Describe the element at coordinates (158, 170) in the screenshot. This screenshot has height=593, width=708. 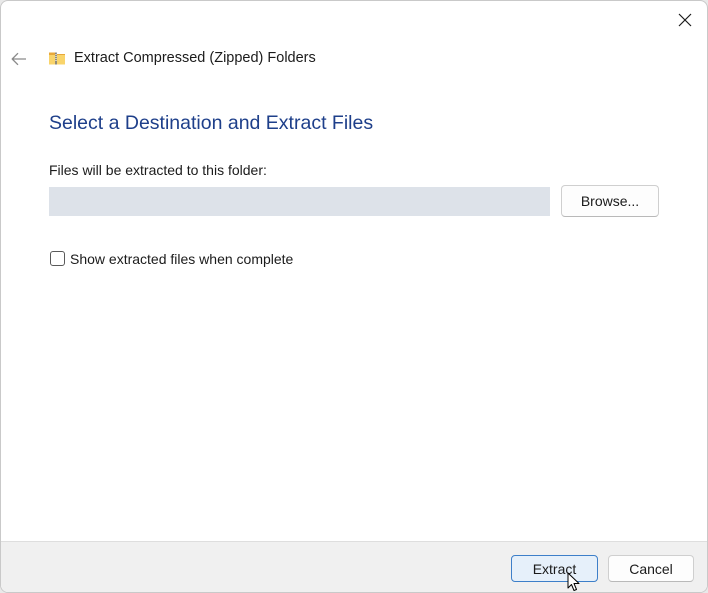
I see `destination-folder-label: Files will be extracted to this folder:` at that location.